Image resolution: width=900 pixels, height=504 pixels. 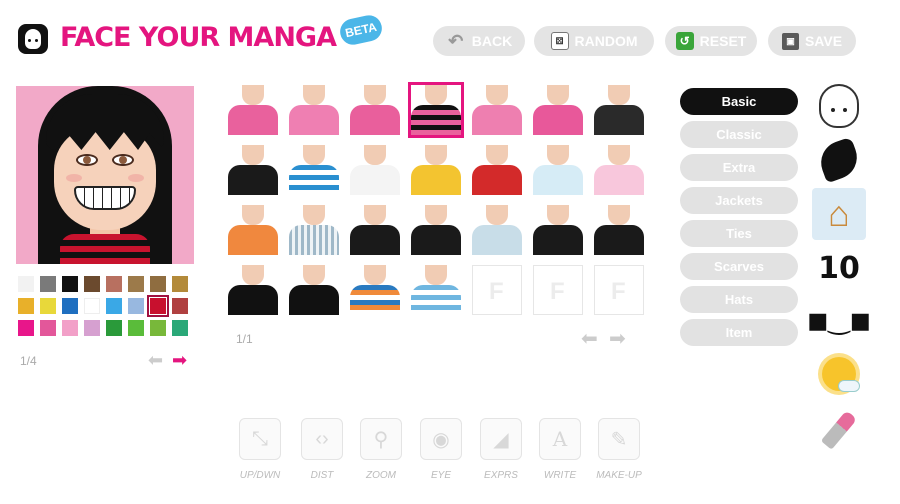 I want to click on random-button-label: RANDOM, so click(x=606, y=41).